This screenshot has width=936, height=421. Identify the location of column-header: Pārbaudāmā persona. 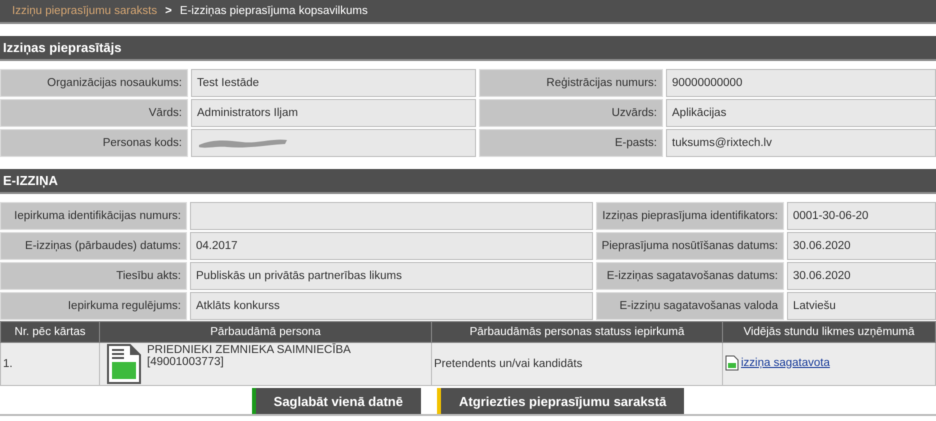
(266, 332).